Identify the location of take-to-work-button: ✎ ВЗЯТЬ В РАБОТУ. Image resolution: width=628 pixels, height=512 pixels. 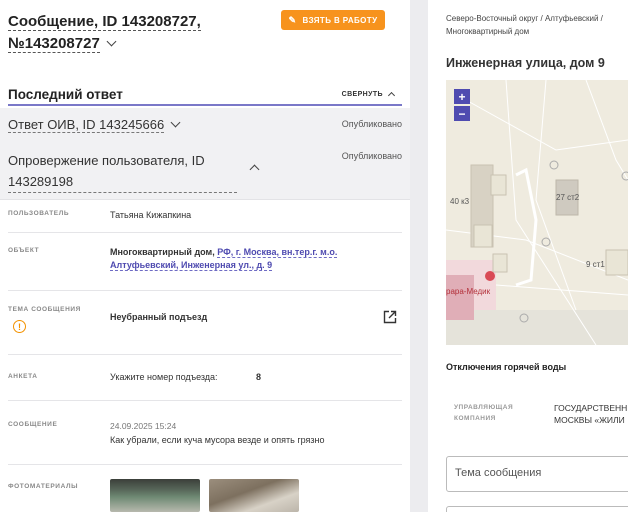
(333, 20).